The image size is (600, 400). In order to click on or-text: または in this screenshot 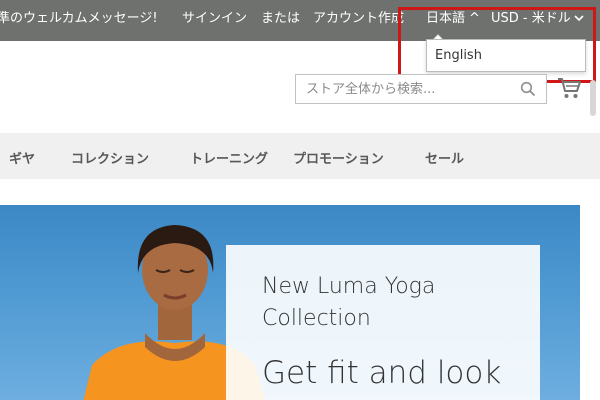, I will do `click(281, 18)`.